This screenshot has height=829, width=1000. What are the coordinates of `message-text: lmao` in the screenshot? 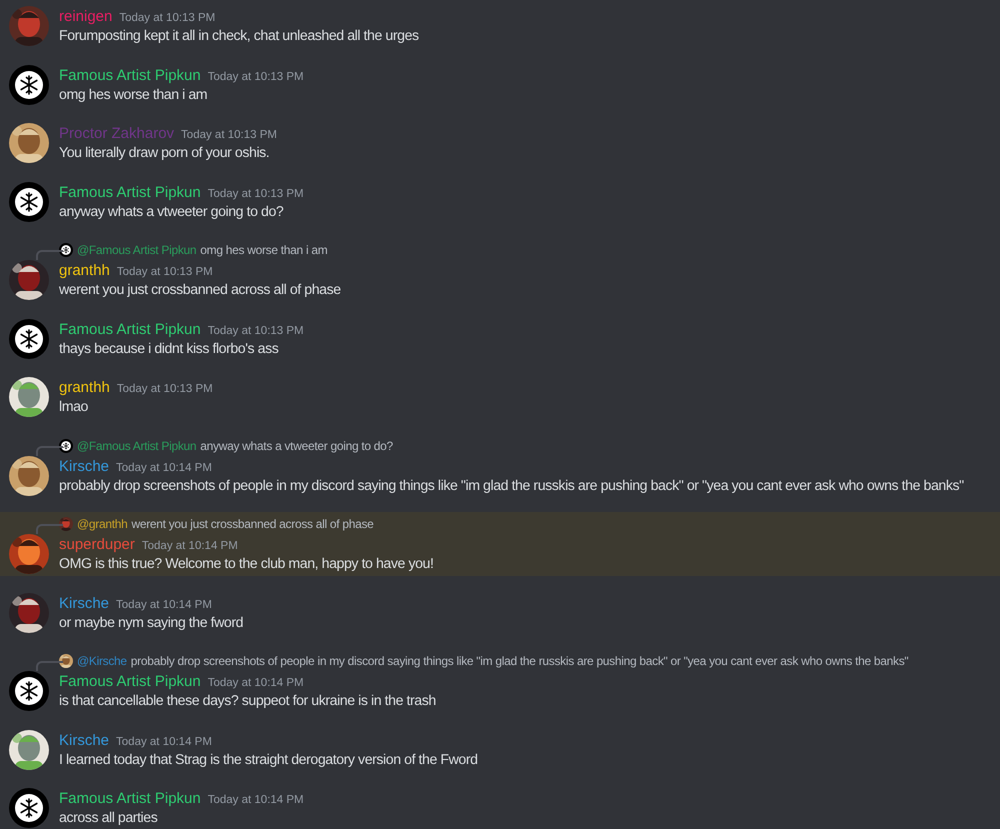 It's located at (74, 407).